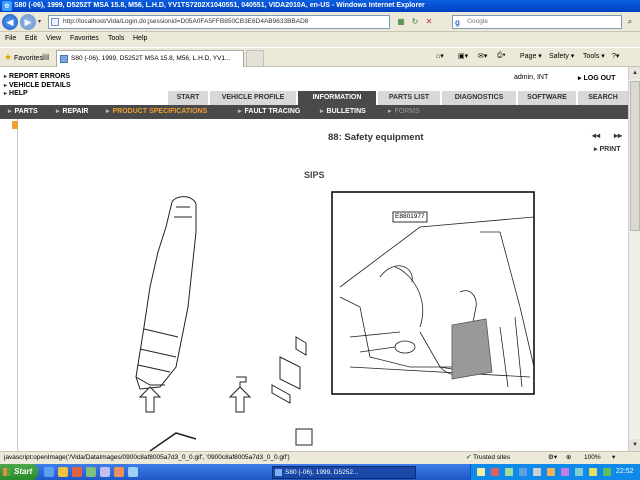 The image size is (640, 480). What do you see at coordinates (119, 472) in the screenshot?
I see `quicklaunch-tool-icon` at bounding box center [119, 472].